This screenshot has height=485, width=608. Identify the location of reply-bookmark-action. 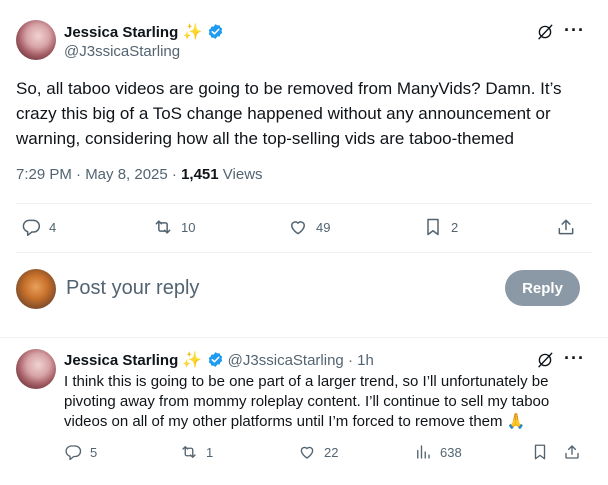
(540, 452).